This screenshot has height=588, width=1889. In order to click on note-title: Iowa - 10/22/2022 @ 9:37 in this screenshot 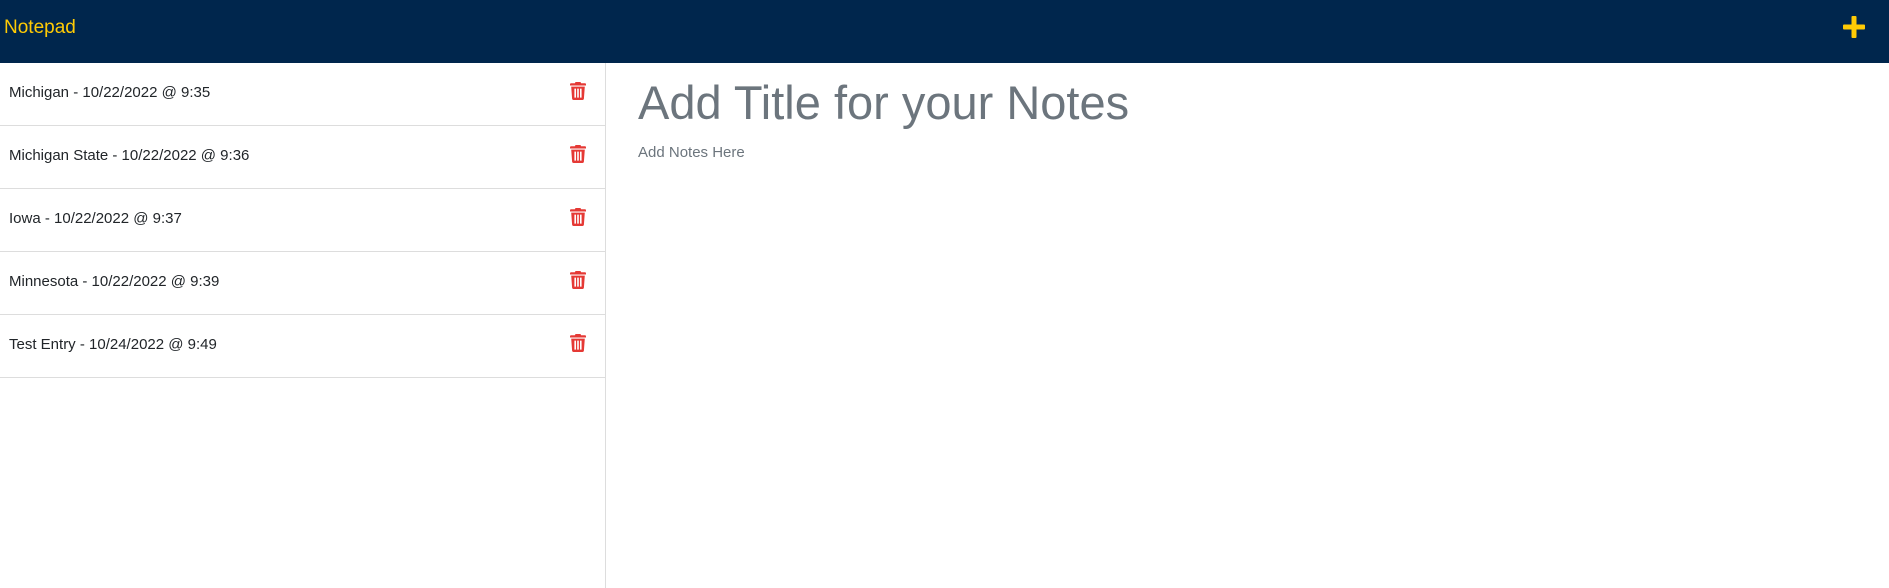, I will do `click(95, 218)`.